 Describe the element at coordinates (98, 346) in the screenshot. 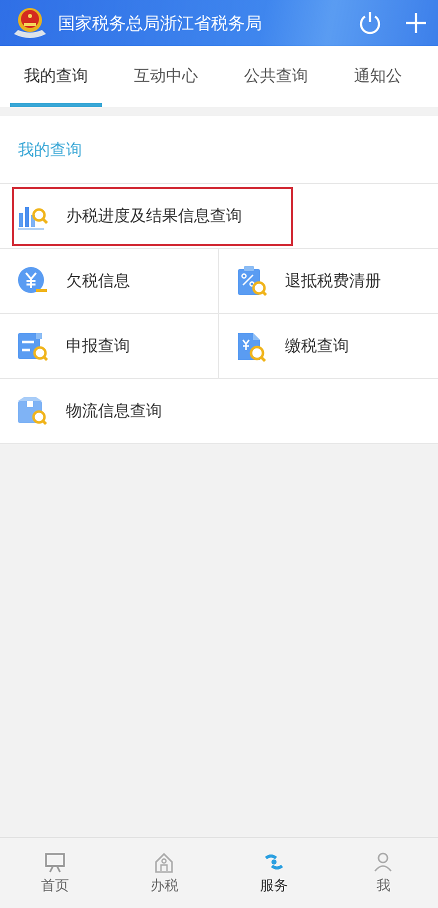

I see `query-label: 申报查询` at that location.